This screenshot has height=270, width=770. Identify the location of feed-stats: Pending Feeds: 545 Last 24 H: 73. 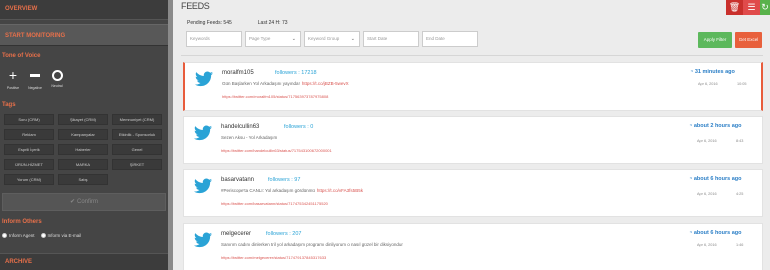
(237, 23).